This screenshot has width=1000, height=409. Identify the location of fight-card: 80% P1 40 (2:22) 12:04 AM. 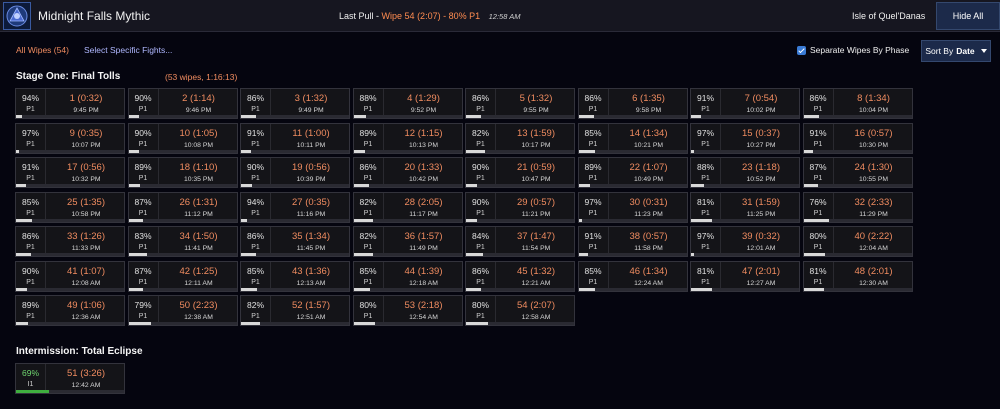
(857, 241).